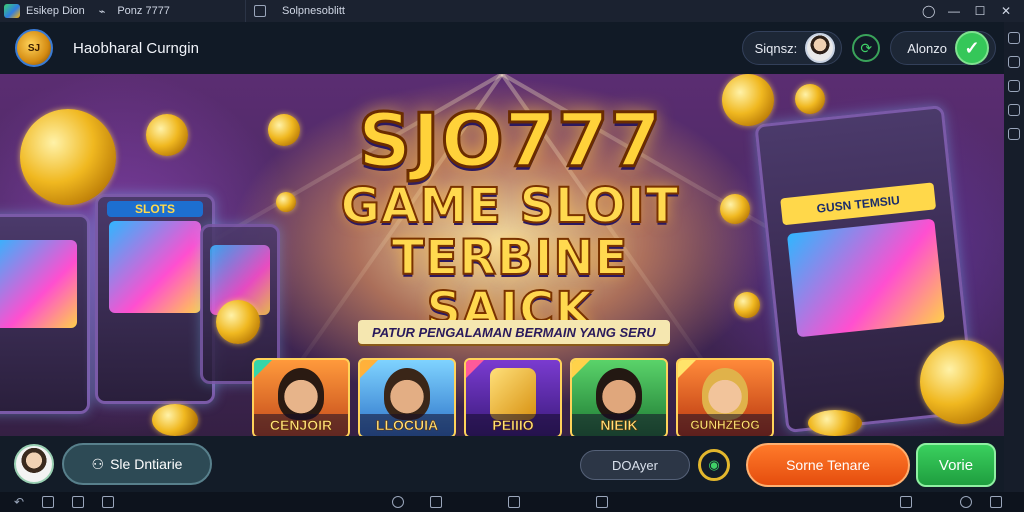  What do you see at coordinates (513, 394) in the screenshot?
I see `treasure-icon` at bounding box center [513, 394].